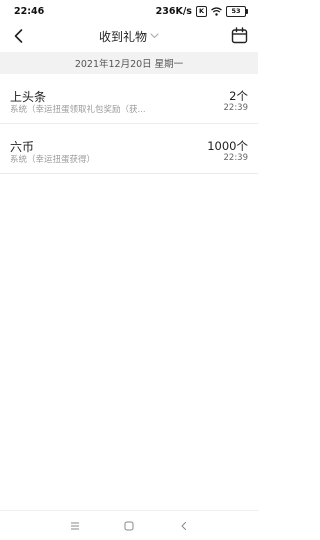 The width and height of the screenshot is (320, 540). I want to click on battery-icon: 53, so click(237, 11).